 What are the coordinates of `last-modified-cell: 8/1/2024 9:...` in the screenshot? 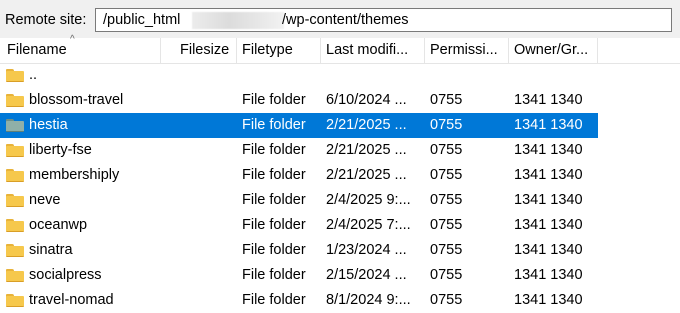 It's located at (368, 300).